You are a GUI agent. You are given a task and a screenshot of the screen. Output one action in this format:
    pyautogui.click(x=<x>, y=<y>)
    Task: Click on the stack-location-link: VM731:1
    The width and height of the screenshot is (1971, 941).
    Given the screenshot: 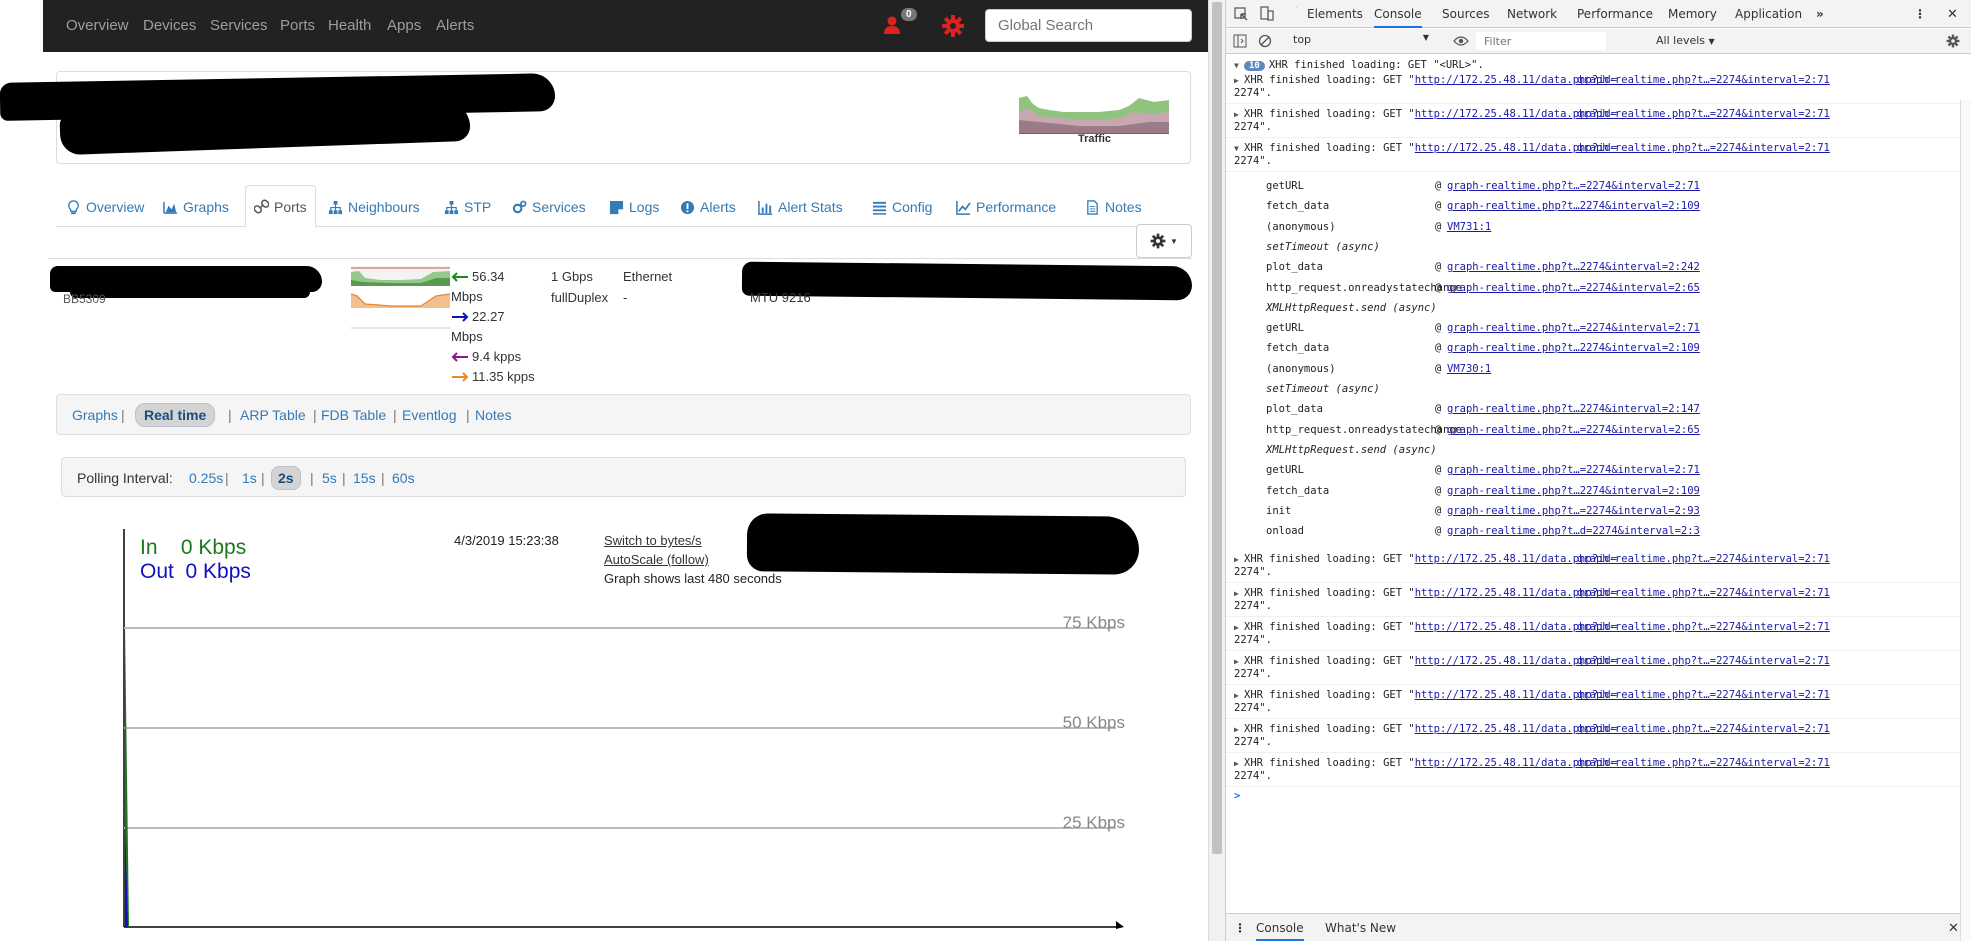 What is the action you would take?
    pyautogui.click(x=1469, y=227)
    